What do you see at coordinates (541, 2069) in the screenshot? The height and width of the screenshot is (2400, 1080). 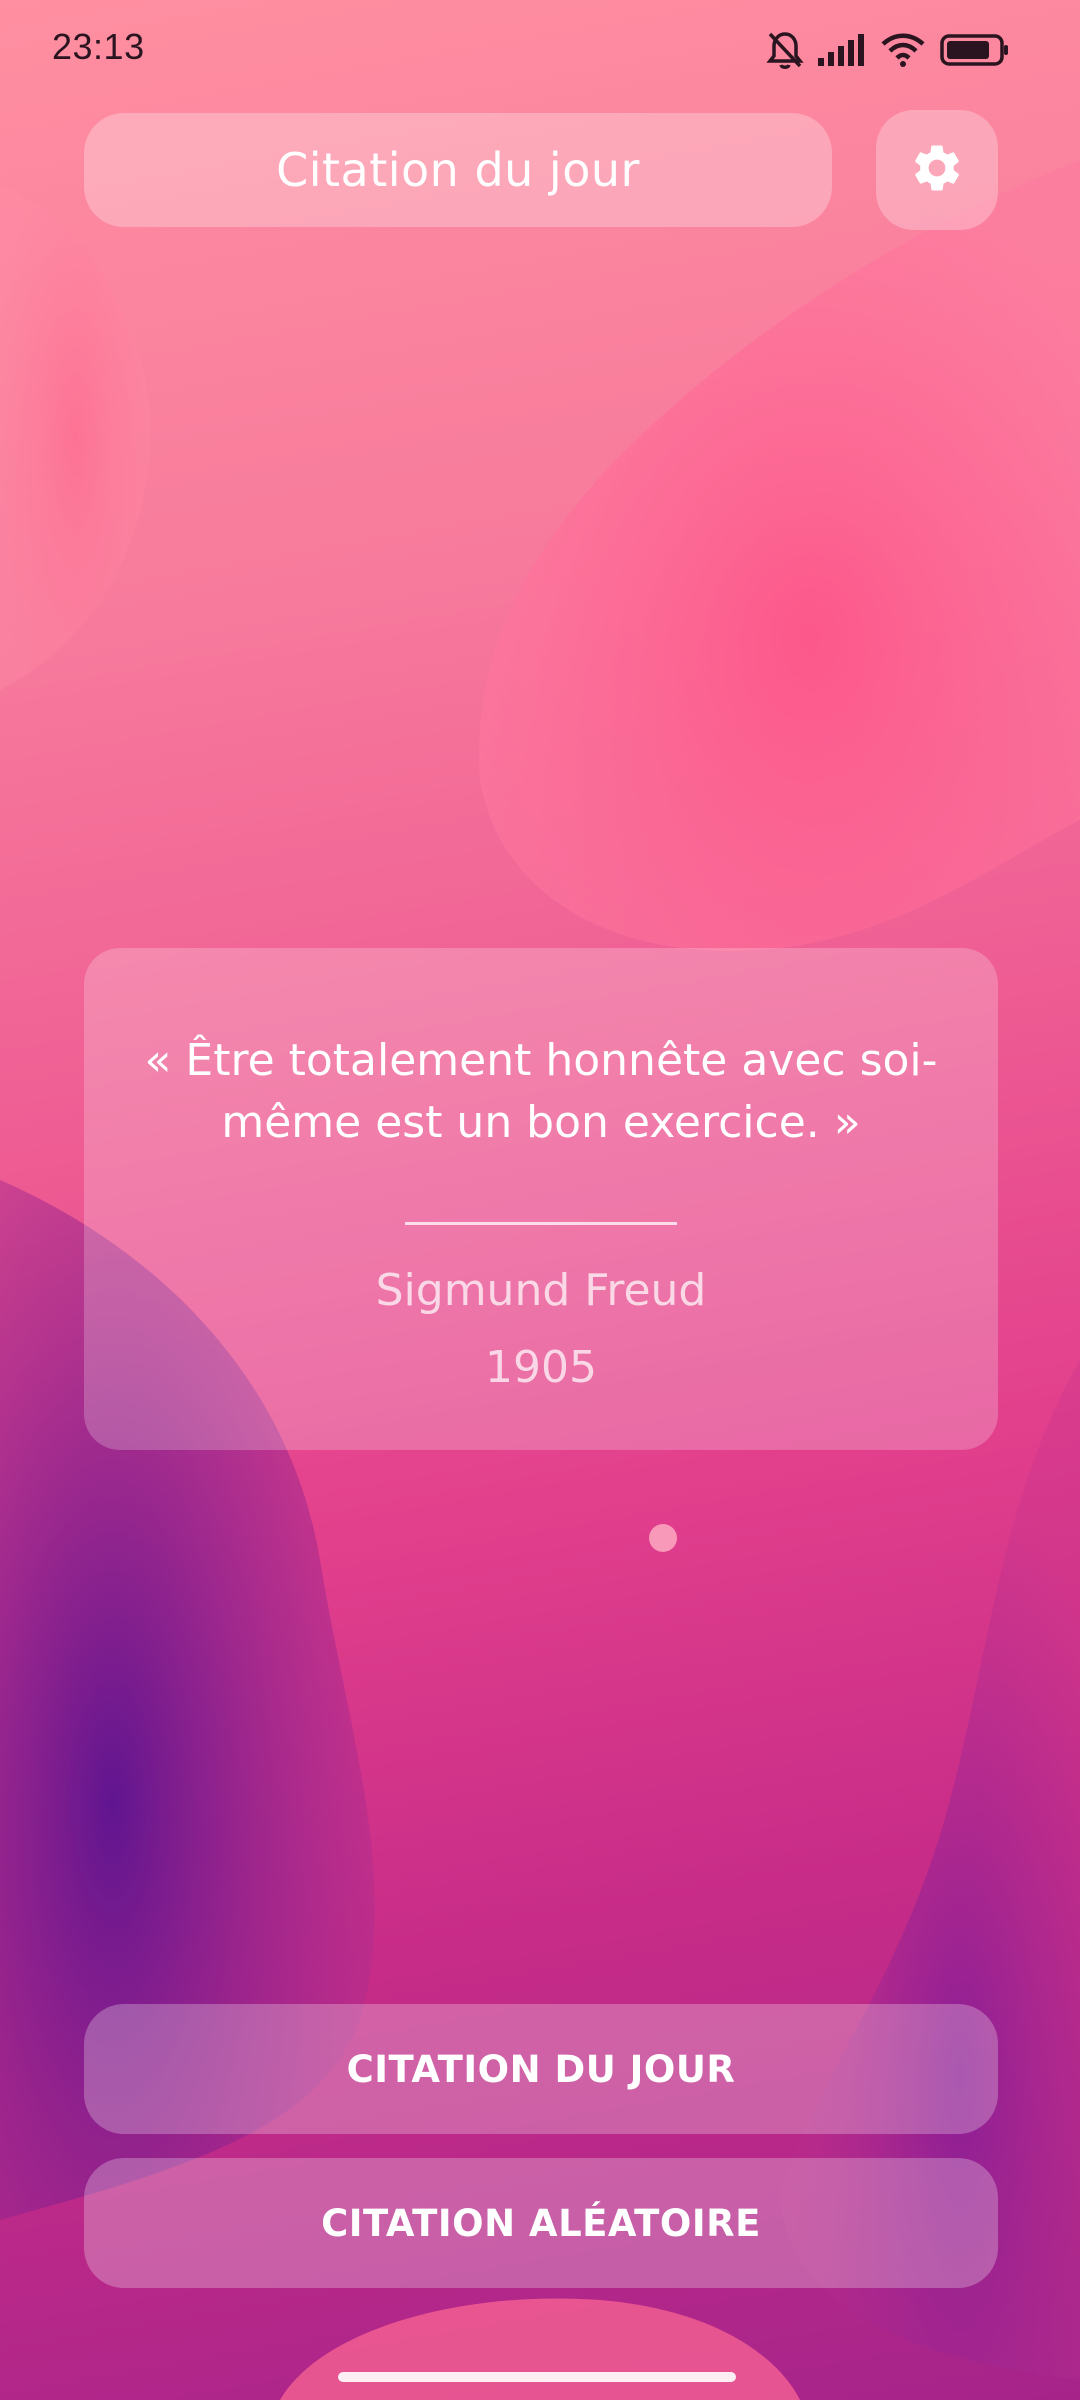 I see `citation-du-jour-button: CITATION DU JOUR` at bounding box center [541, 2069].